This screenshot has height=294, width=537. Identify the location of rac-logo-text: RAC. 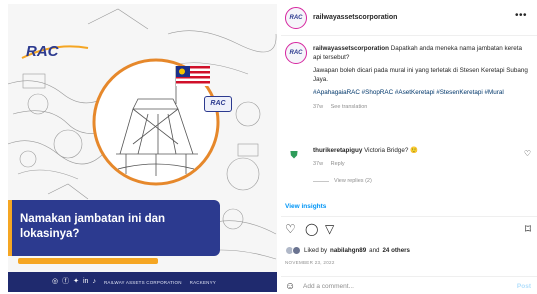
(43, 51).